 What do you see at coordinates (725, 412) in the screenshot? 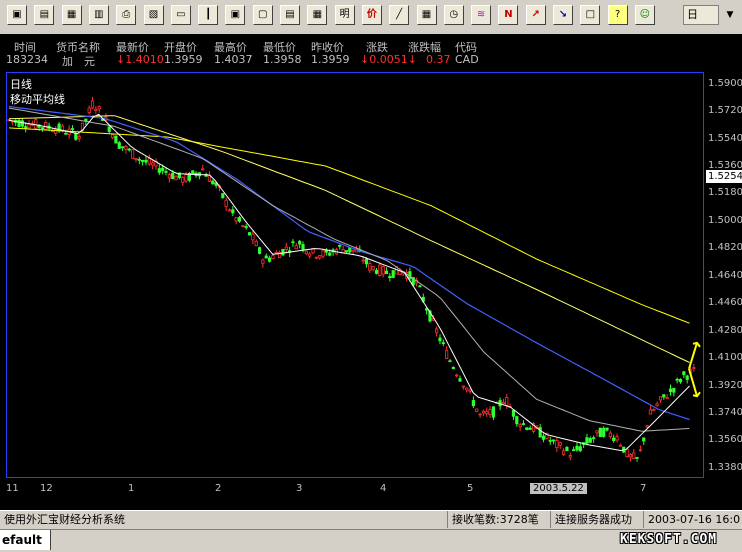
I see `y-tick-label: 1.3740` at bounding box center [725, 412].